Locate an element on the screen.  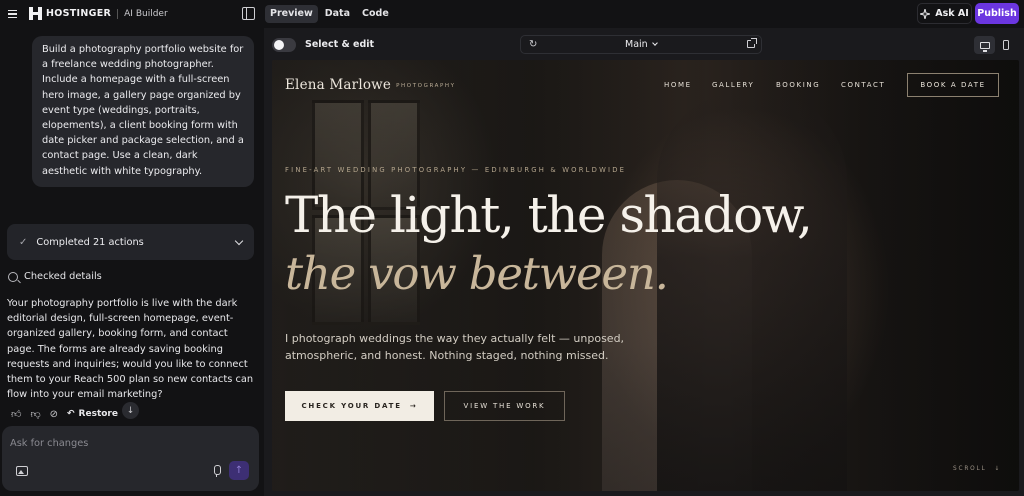
page-selector-label: Main is located at coordinates (636, 44).